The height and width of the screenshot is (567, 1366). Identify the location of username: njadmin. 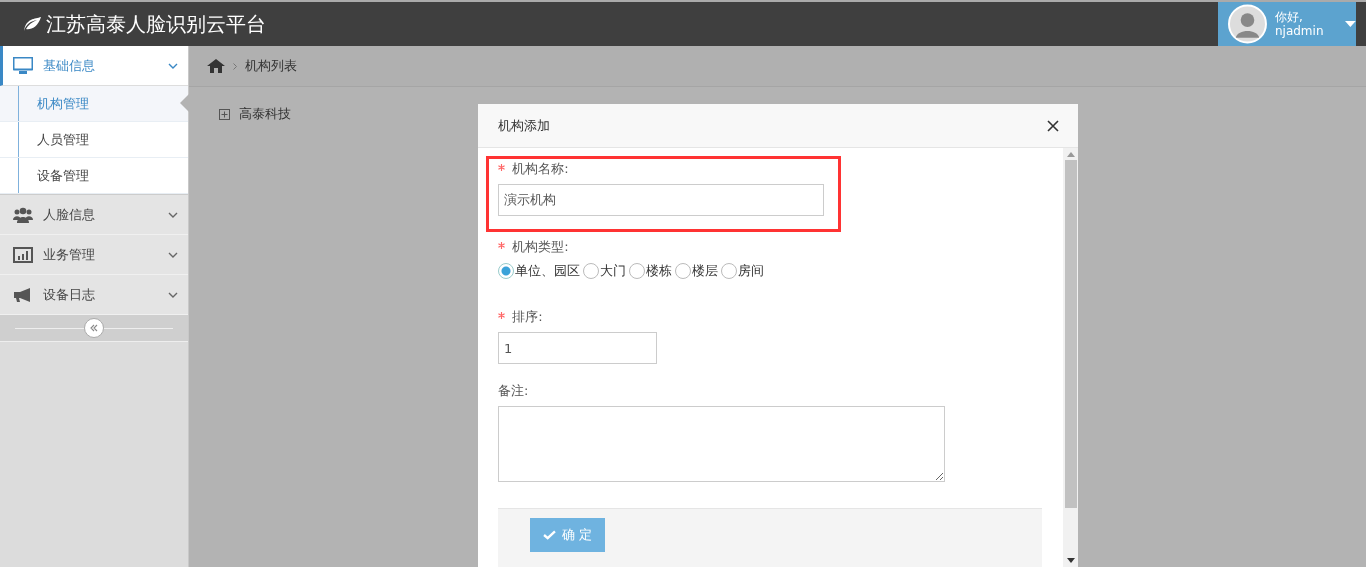
(1299, 31).